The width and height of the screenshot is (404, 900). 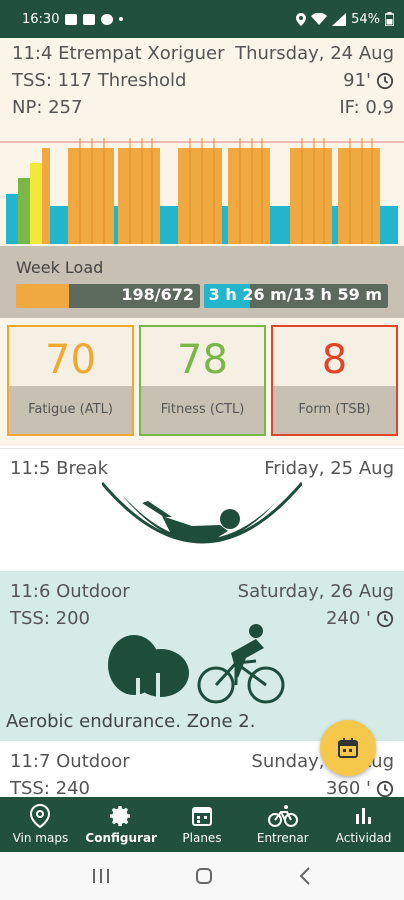 What do you see at coordinates (121, 19) in the screenshot?
I see `more-notifications-icon` at bounding box center [121, 19].